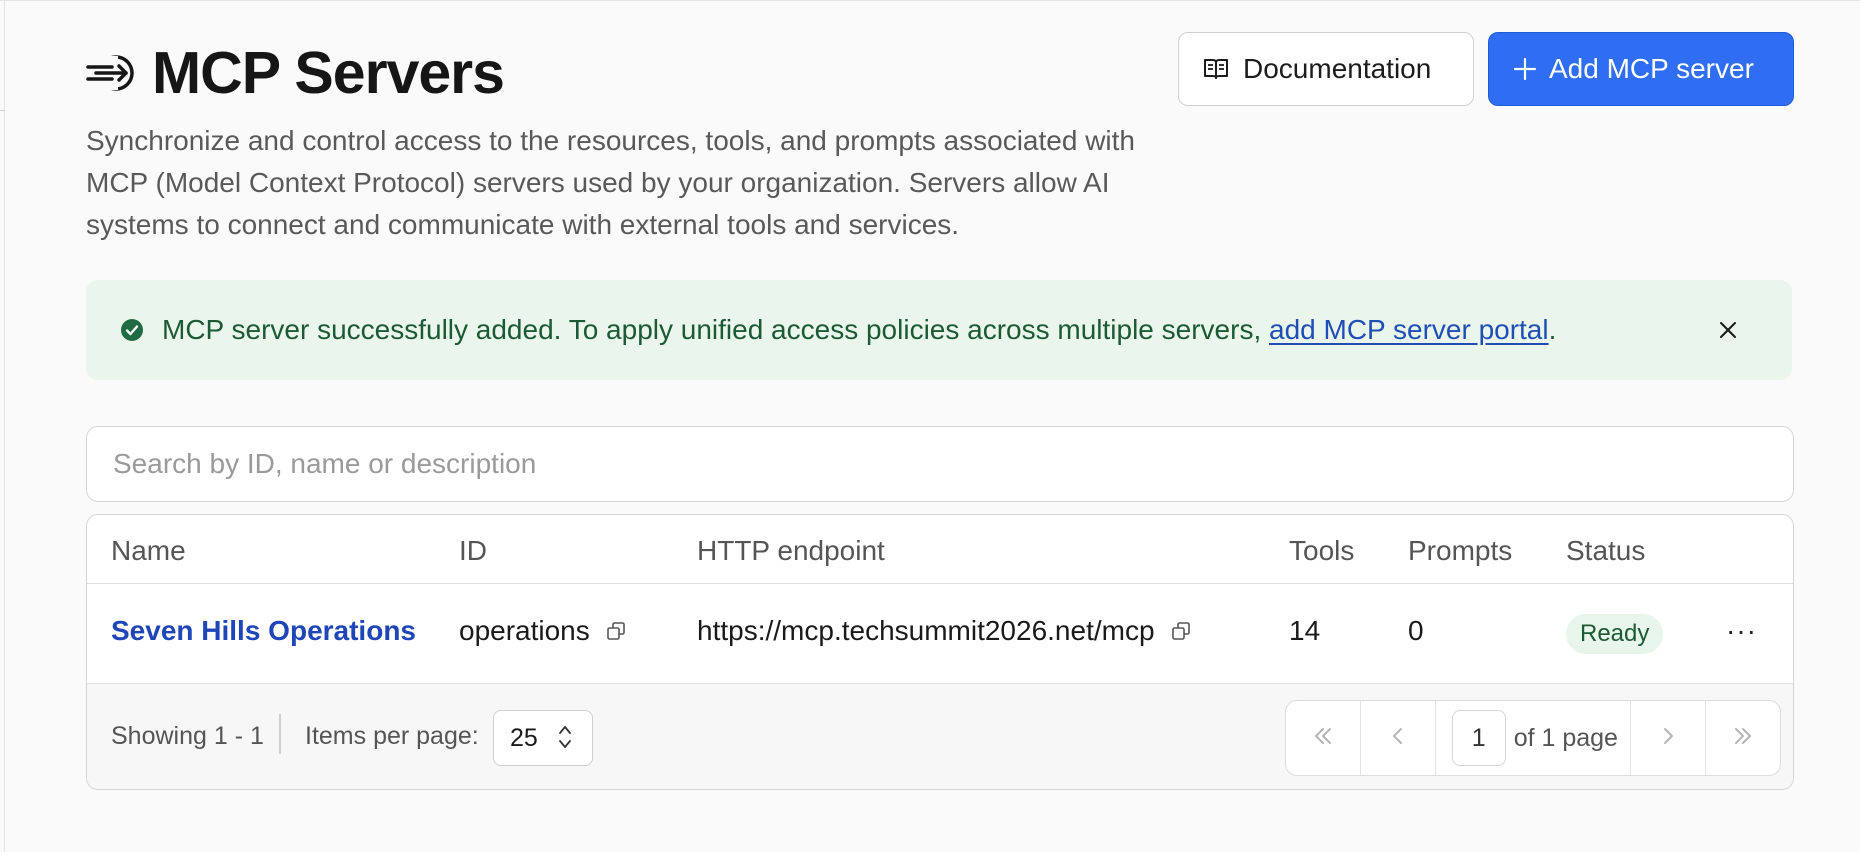 The height and width of the screenshot is (852, 1860). I want to click on column-header-name: Name, so click(148, 551).